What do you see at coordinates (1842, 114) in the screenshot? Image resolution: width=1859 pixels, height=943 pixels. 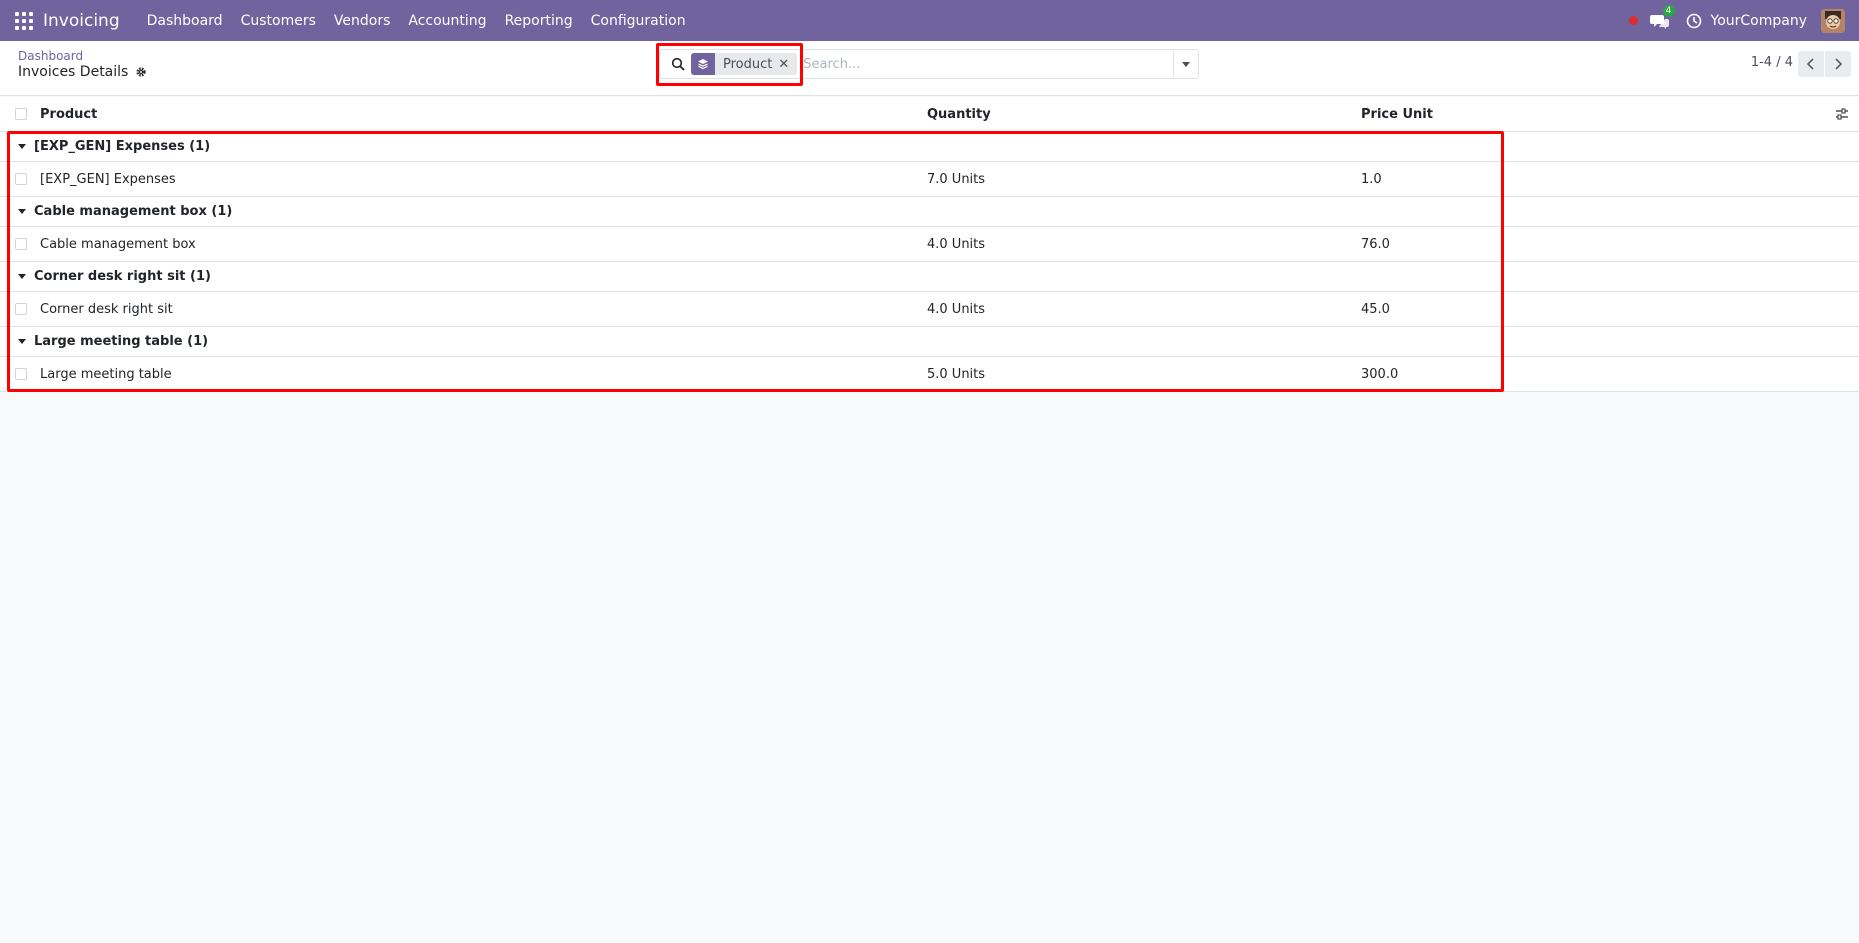 I see `optional-columns-icon` at bounding box center [1842, 114].